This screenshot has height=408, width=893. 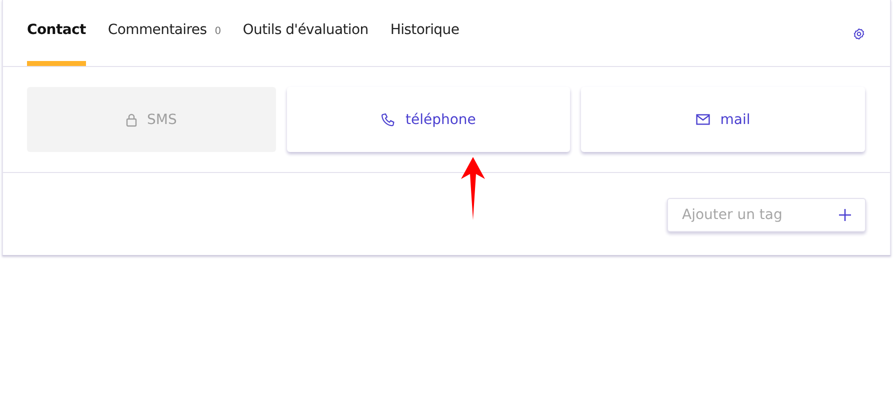 I want to click on tab: Contact, so click(x=56, y=33).